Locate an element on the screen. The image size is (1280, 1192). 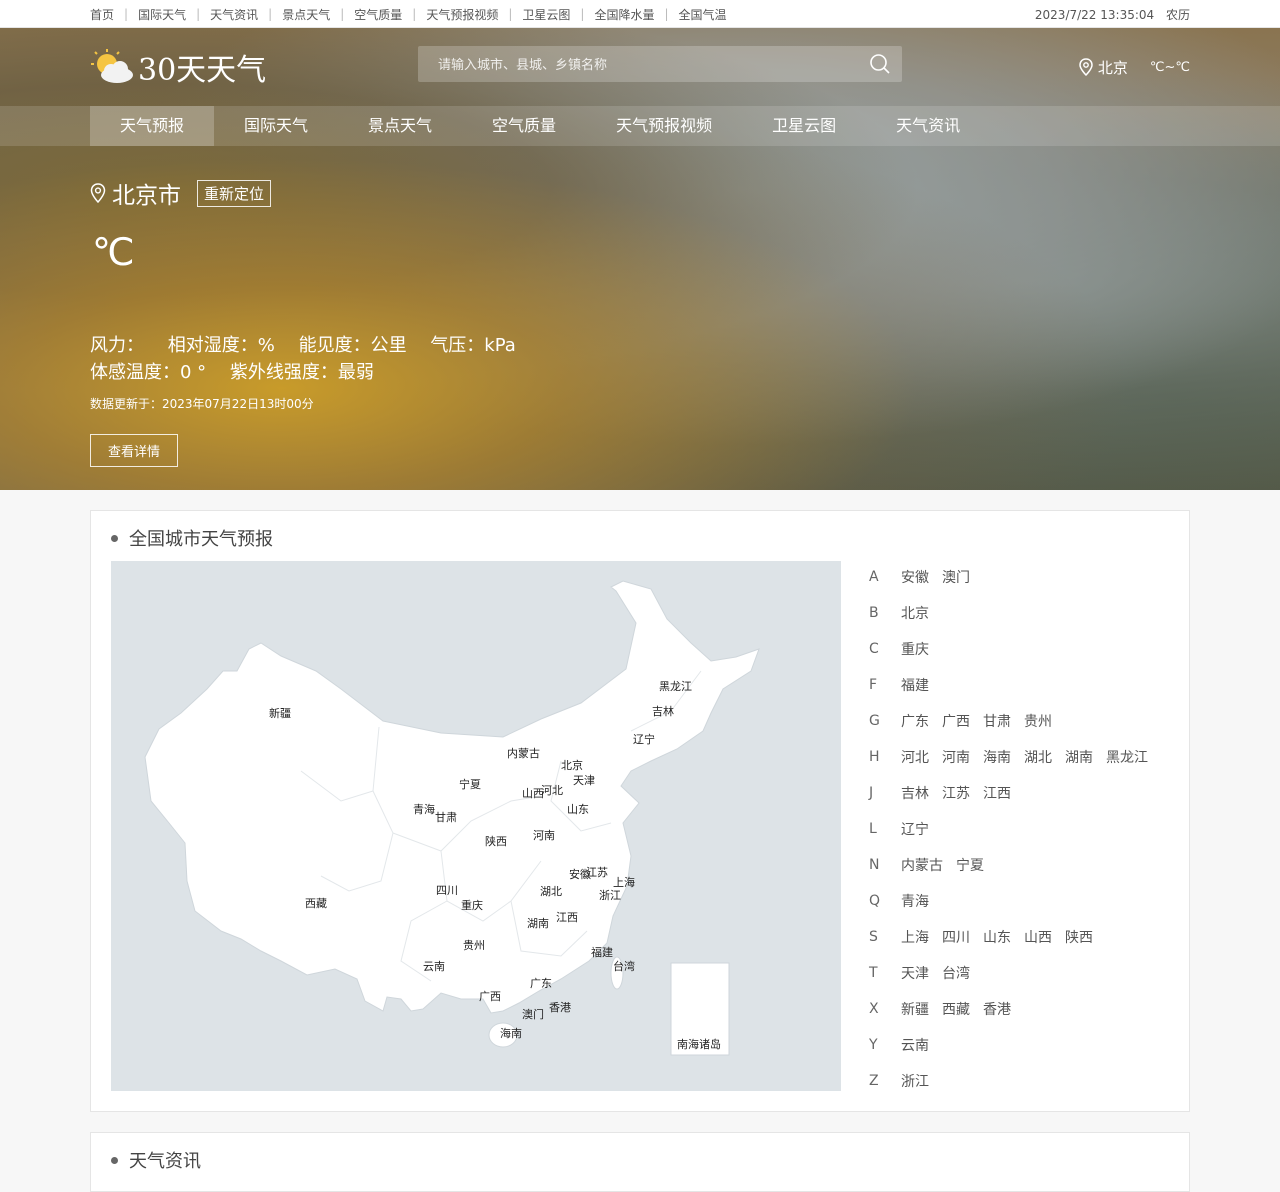
city-link: 湖北 is located at coordinates (1038, 757).